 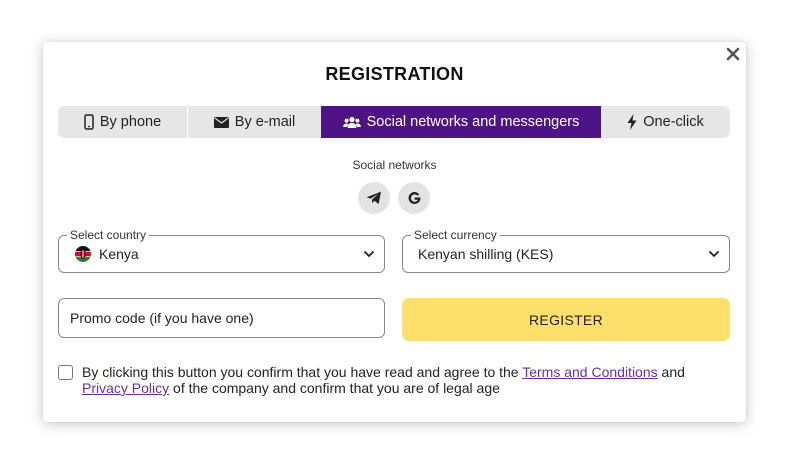 What do you see at coordinates (673, 122) in the screenshot?
I see `tab-label: One-click` at bounding box center [673, 122].